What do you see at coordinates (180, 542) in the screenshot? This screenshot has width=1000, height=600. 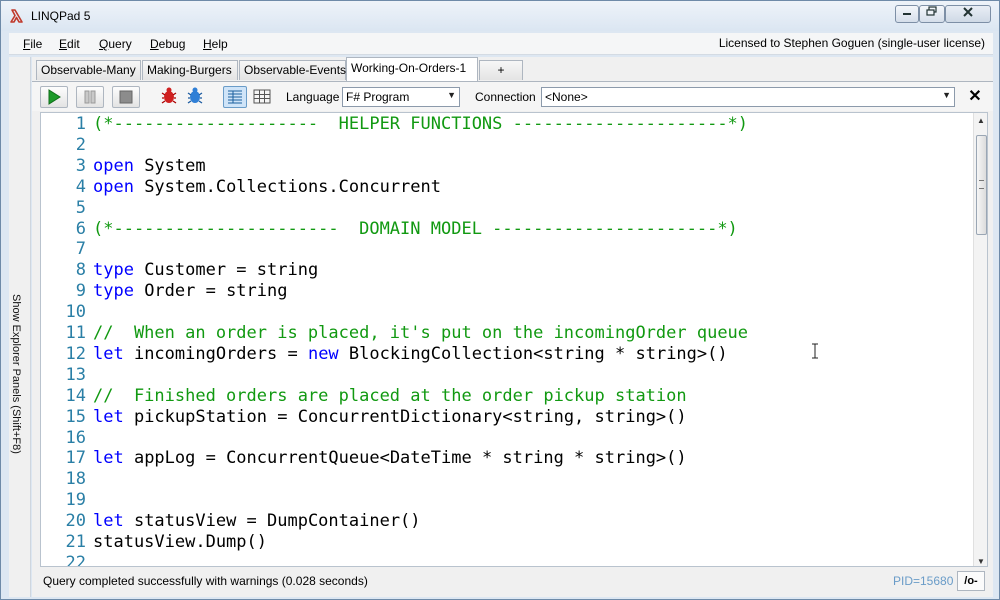 I see `code-token: statusView.Dump()` at bounding box center [180, 542].